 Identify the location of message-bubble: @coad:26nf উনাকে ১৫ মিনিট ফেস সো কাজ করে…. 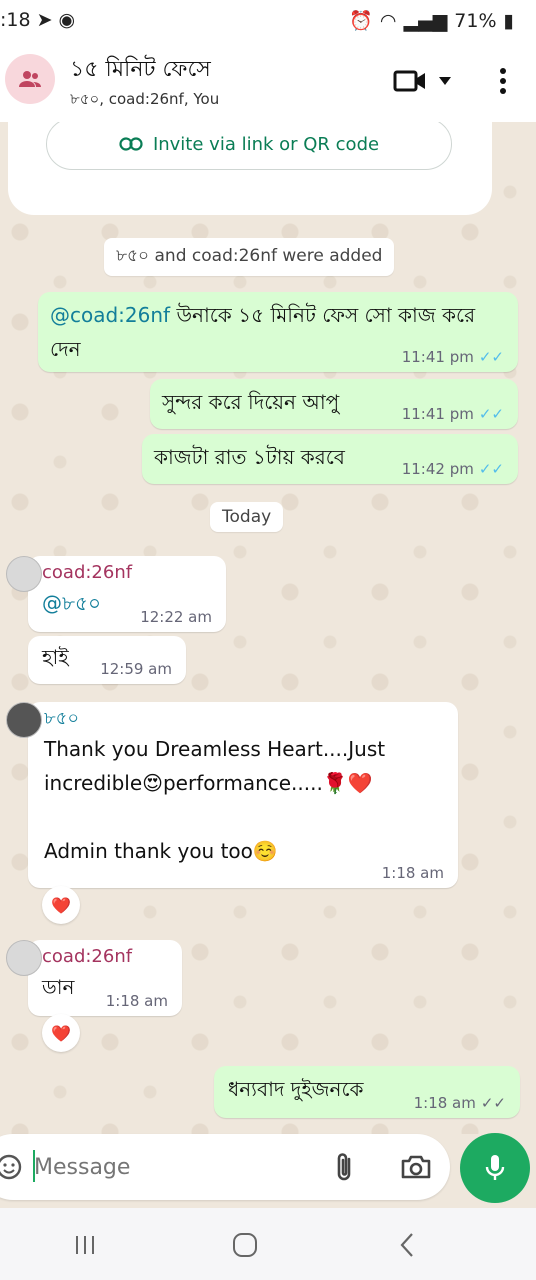
(278, 332).